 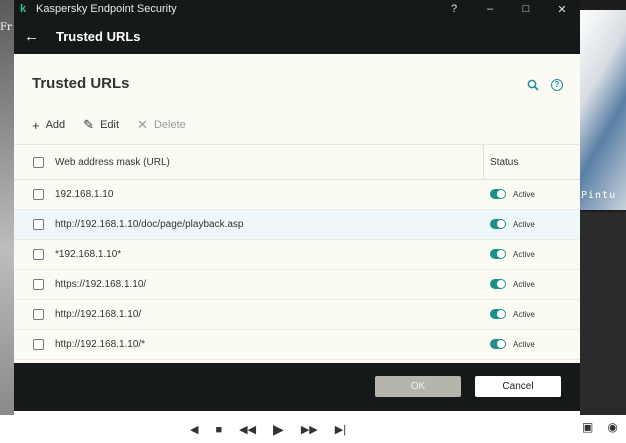 I want to click on help-window-button: ?, so click(x=454, y=9).